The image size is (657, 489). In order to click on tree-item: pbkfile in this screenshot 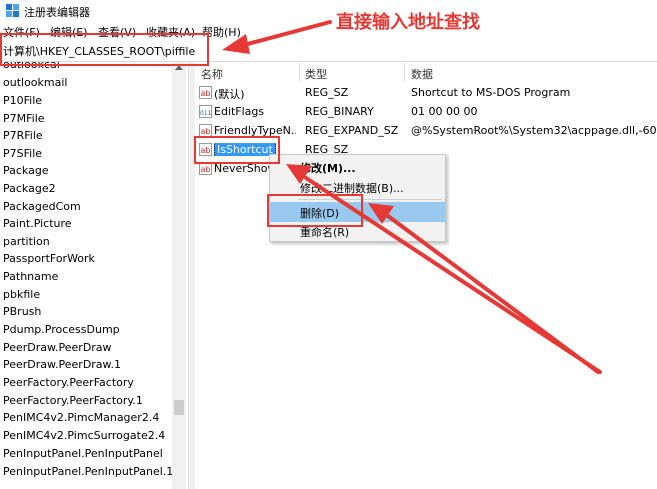, I will do `click(21, 294)`.